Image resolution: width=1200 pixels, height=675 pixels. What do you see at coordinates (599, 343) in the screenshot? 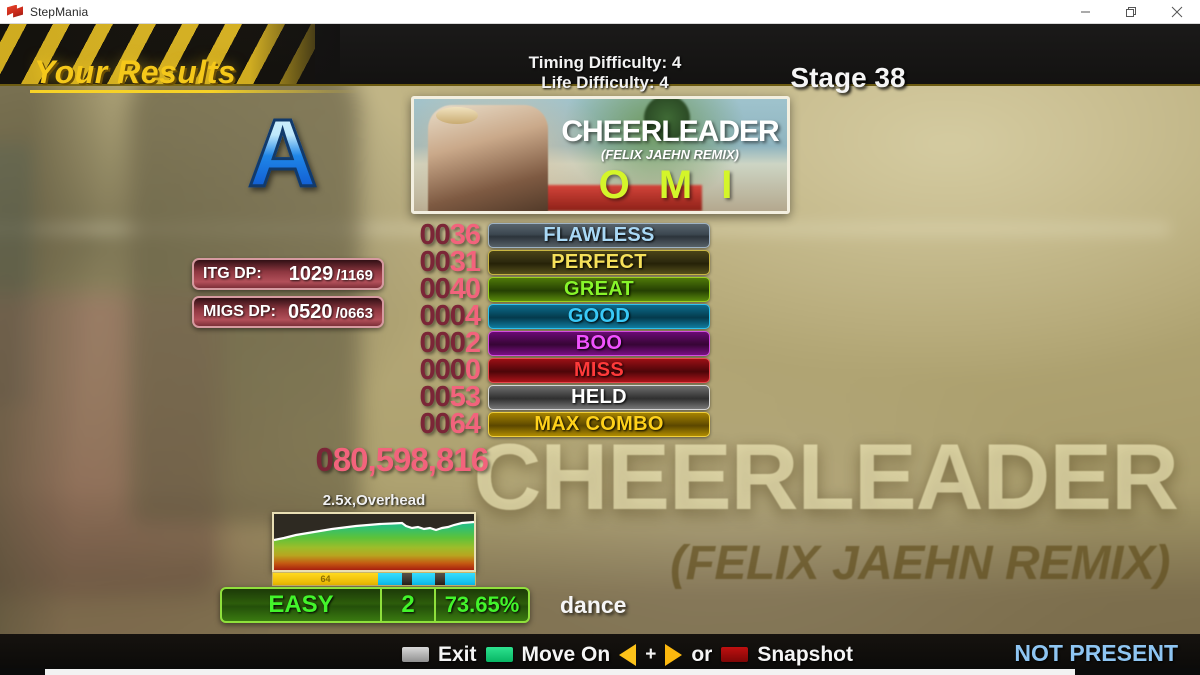
I see `judgment-label-boo: BOO` at bounding box center [599, 343].